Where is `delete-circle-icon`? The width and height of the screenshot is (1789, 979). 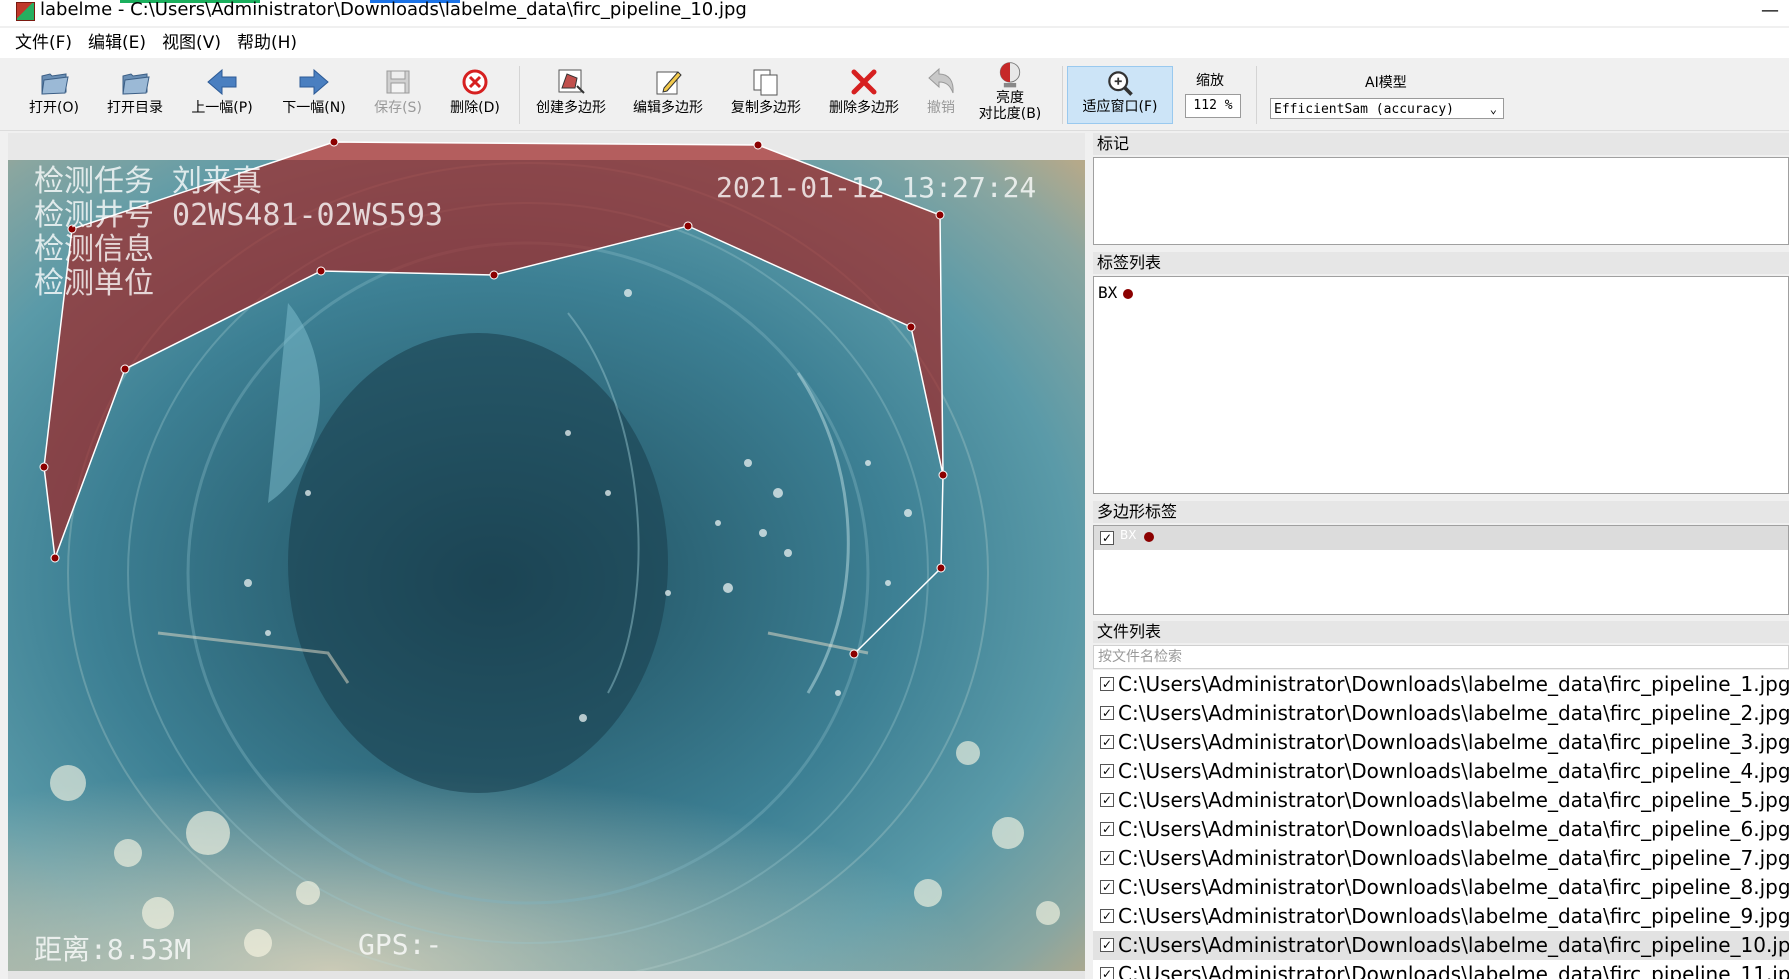
delete-circle-icon is located at coordinates (475, 82).